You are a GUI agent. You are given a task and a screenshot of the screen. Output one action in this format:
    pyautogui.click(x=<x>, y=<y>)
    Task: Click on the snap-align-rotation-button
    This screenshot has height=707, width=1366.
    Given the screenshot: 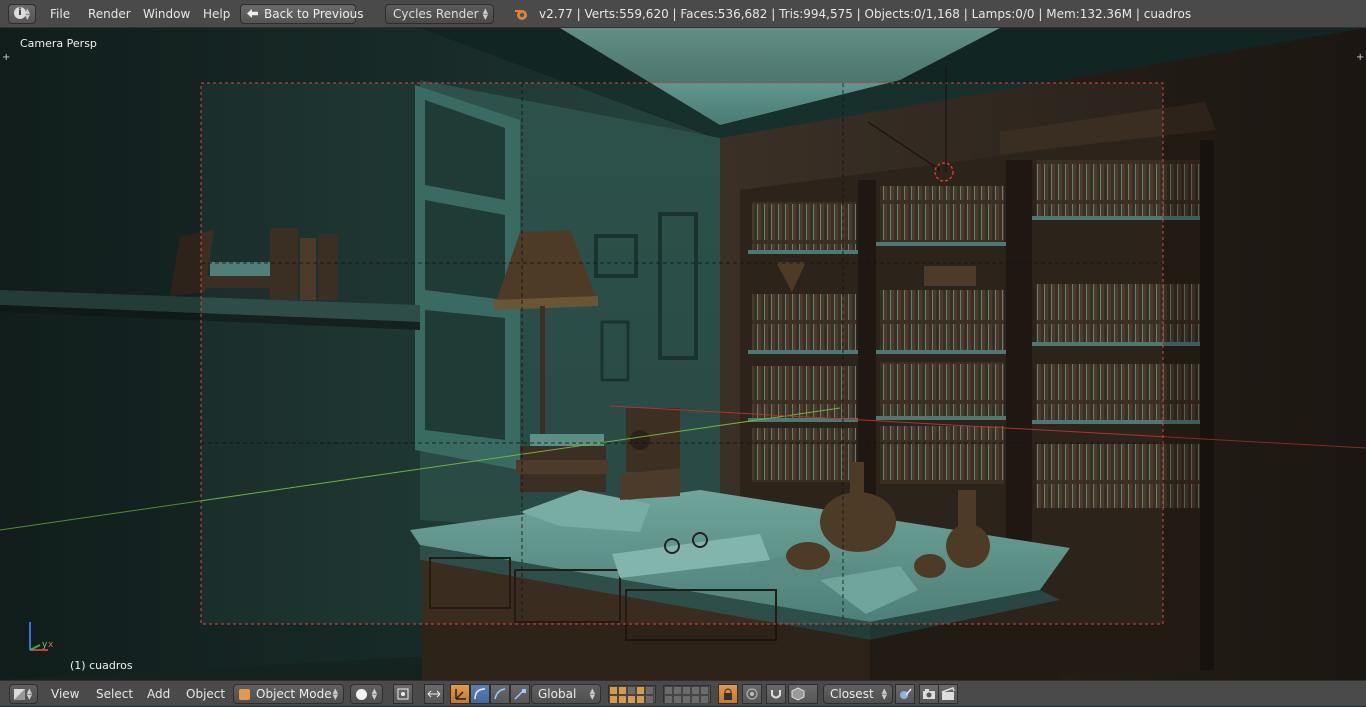 What is the action you would take?
    pyautogui.click(x=905, y=694)
    